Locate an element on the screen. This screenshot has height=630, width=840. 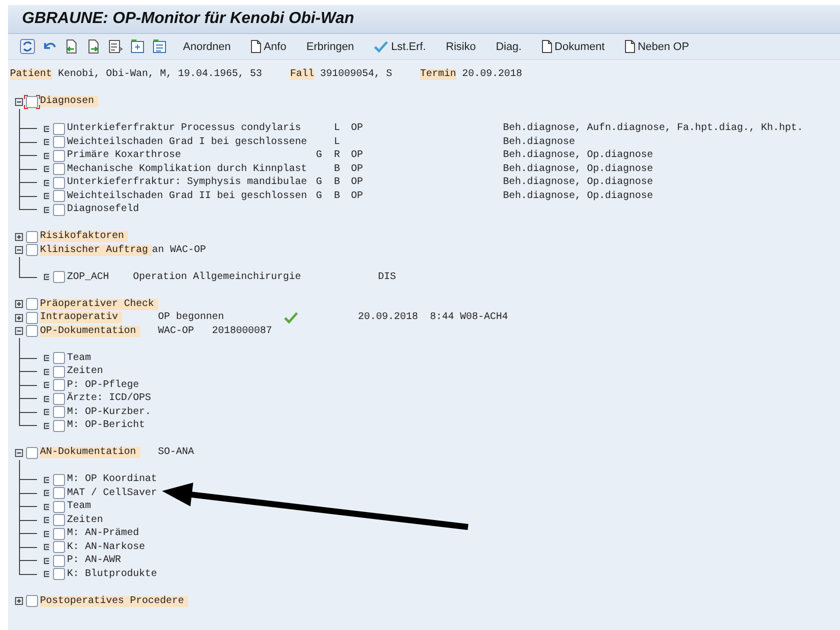
toolbar-button: Anfo is located at coordinates (269, 46).